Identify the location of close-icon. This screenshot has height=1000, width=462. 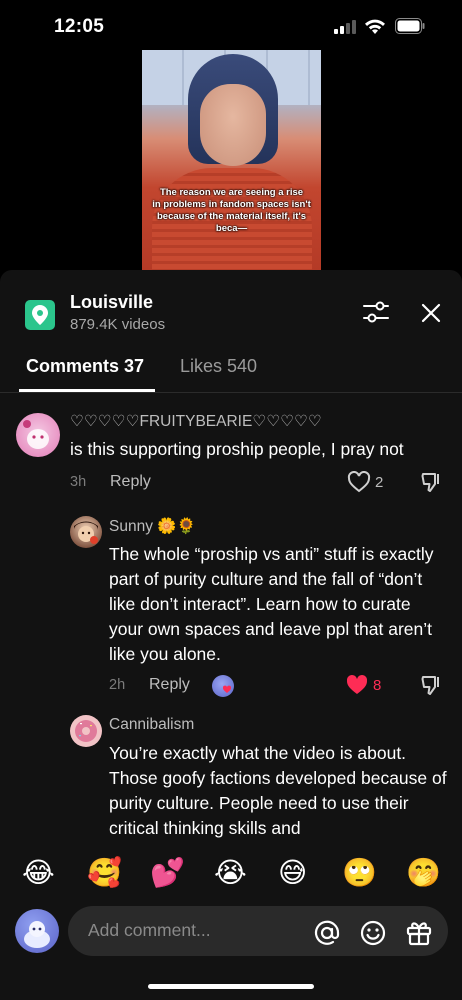
(431, 313).